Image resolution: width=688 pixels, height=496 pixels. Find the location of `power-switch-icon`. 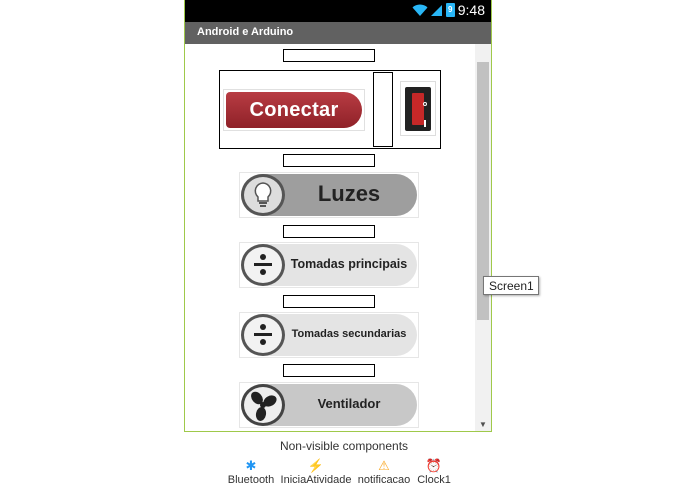

power-switch-icon is located at coordinates (418, 108).